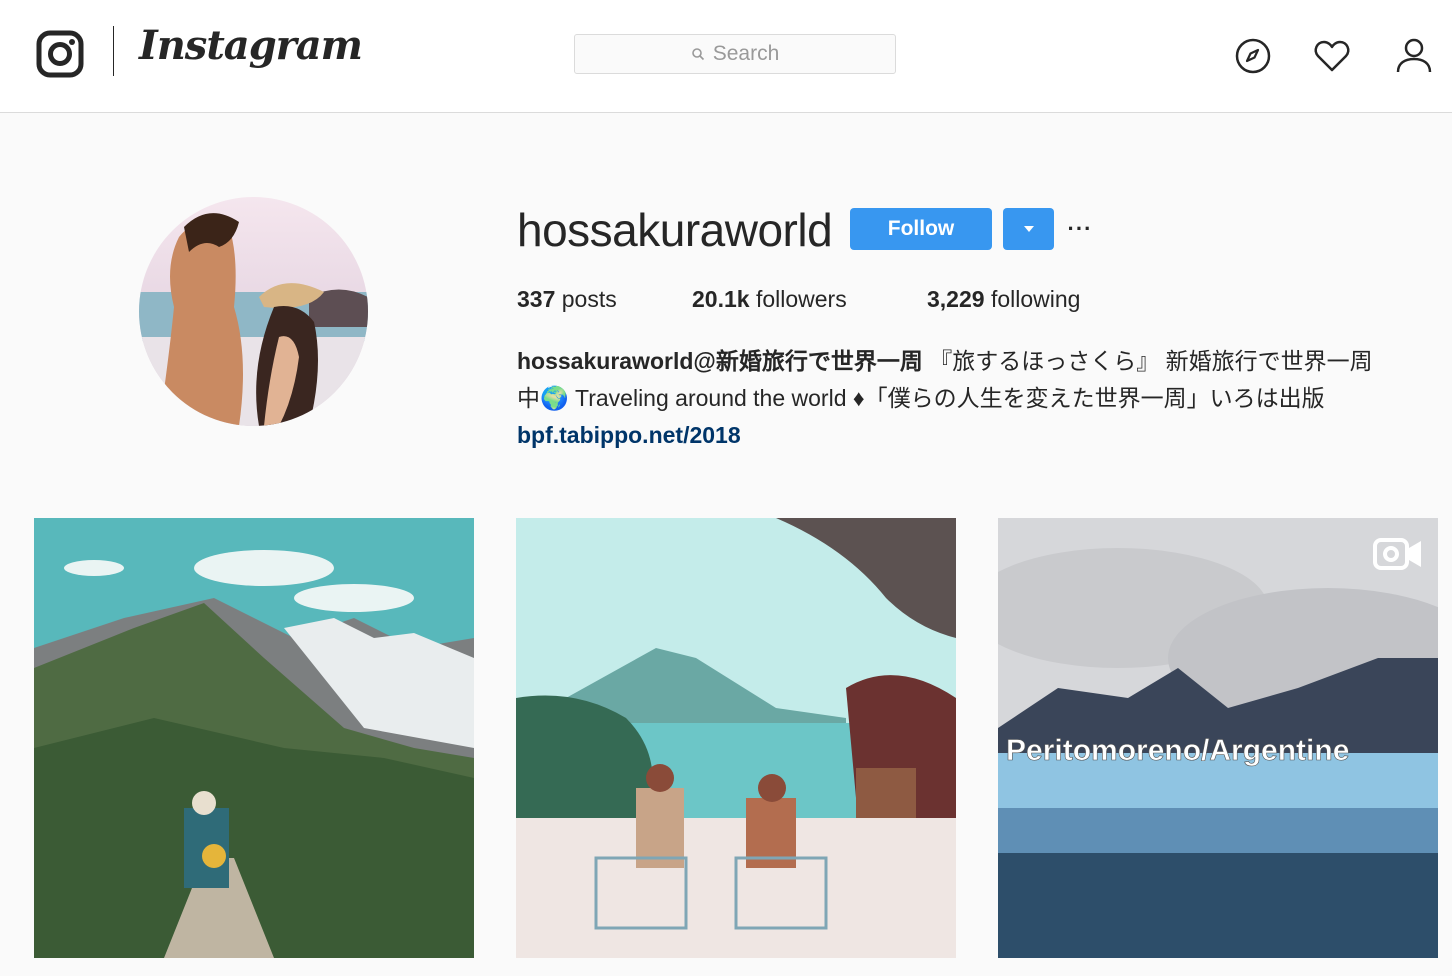  I want to click on following-count: 3,229 following, so click(1003, 299).